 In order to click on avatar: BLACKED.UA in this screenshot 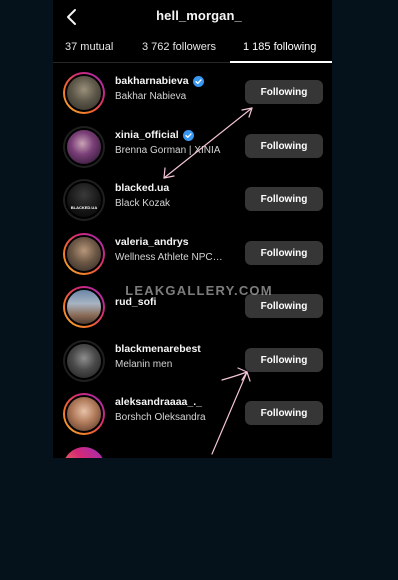, I will do `click(84, 200)`.